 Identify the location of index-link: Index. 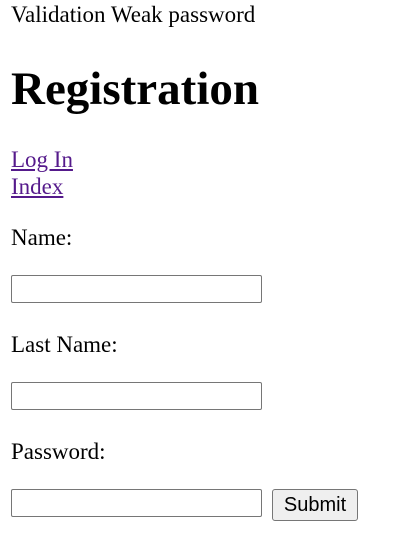
(37, 186).